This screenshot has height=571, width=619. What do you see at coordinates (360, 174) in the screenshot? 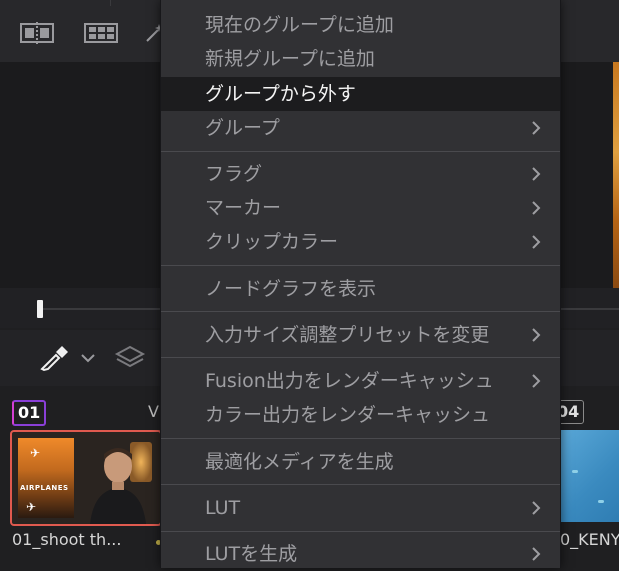
I see `menu-item-flag: フラグ` at bounding box center [360, 174].